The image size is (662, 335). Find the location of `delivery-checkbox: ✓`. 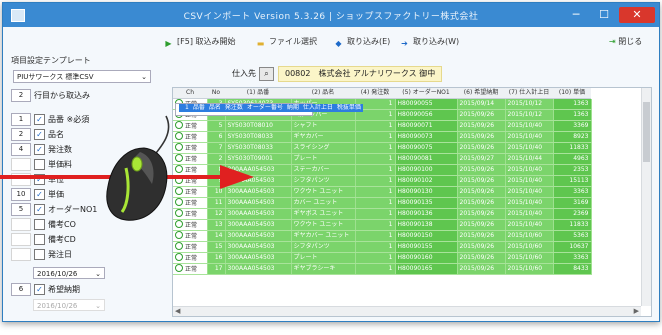

delivery-checkbox: ✓ is located at coordinates (39, 289).